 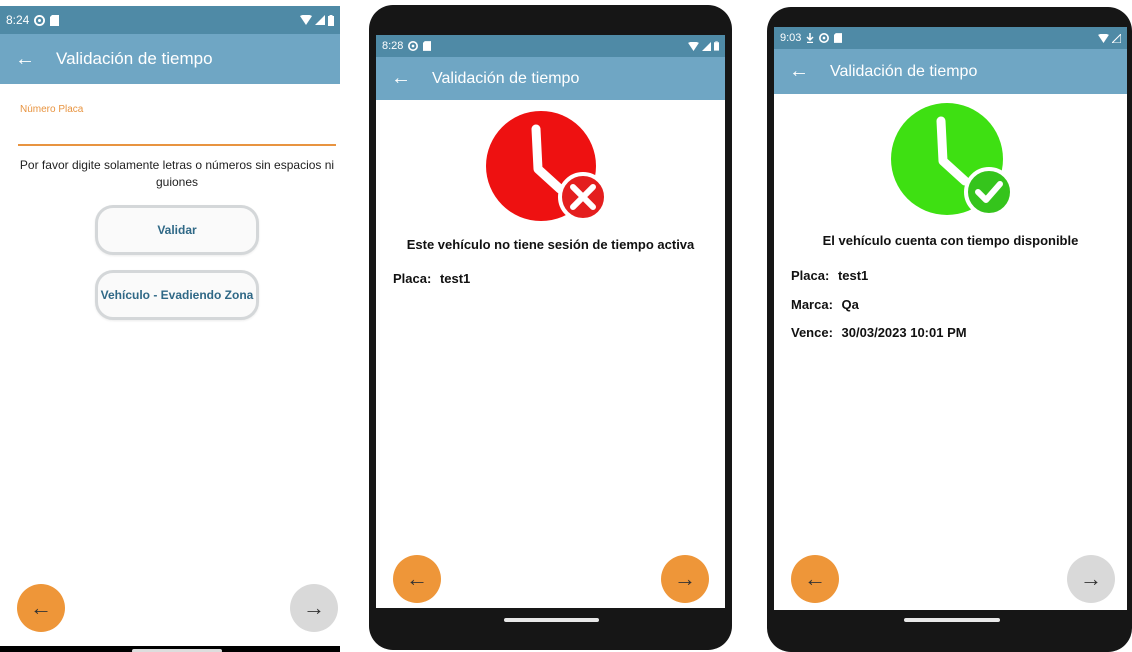 I want to click on status-time: 8:24, so click(x=18, y=20).